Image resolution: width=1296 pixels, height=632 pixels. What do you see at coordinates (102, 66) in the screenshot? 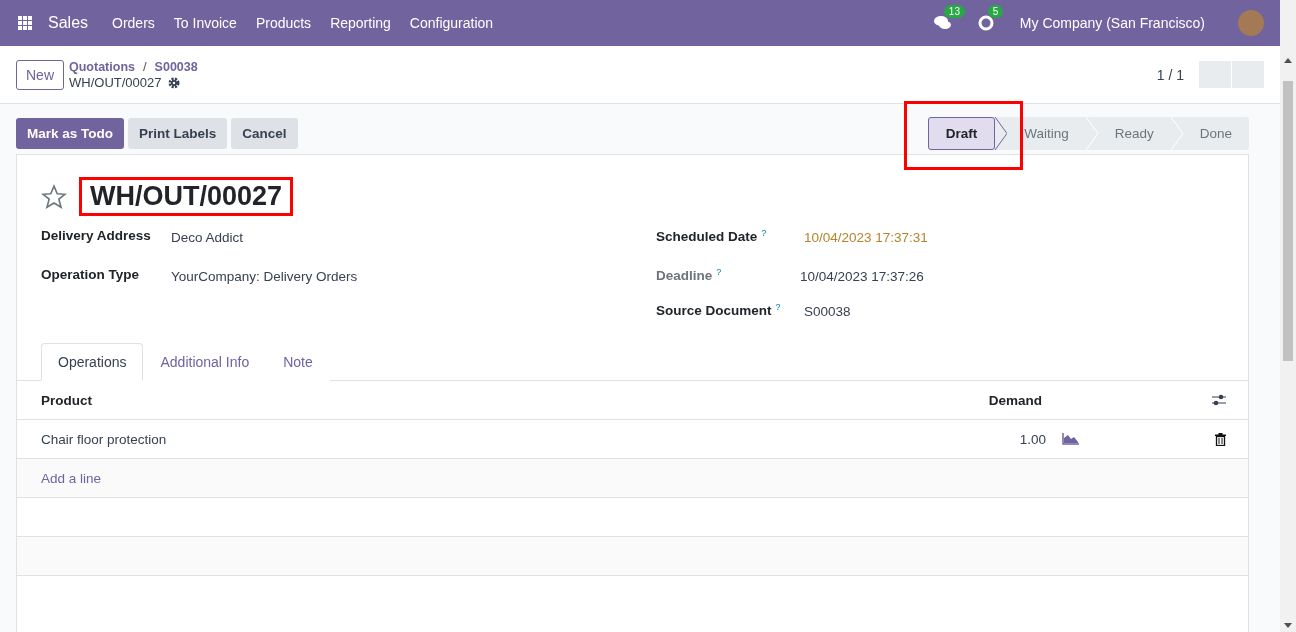
I see `breadcrumb-link: Quotations` at bounding box center [102, 66].